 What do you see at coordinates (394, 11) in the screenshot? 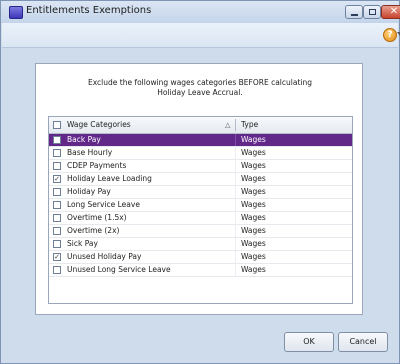
I see `close-icon: ✕` at bounding box center [394, 11].